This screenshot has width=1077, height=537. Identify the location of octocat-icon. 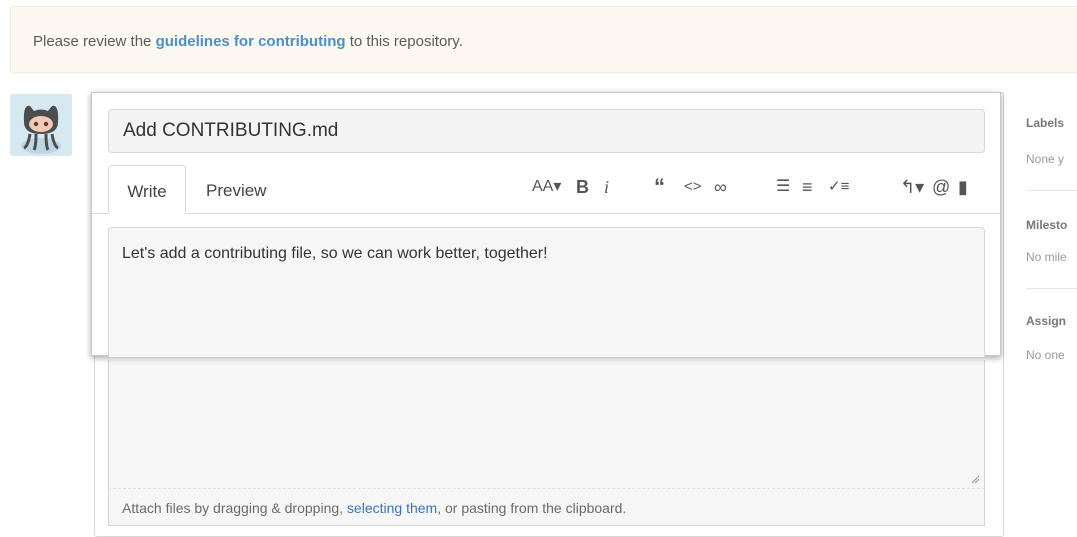
(41, 125).